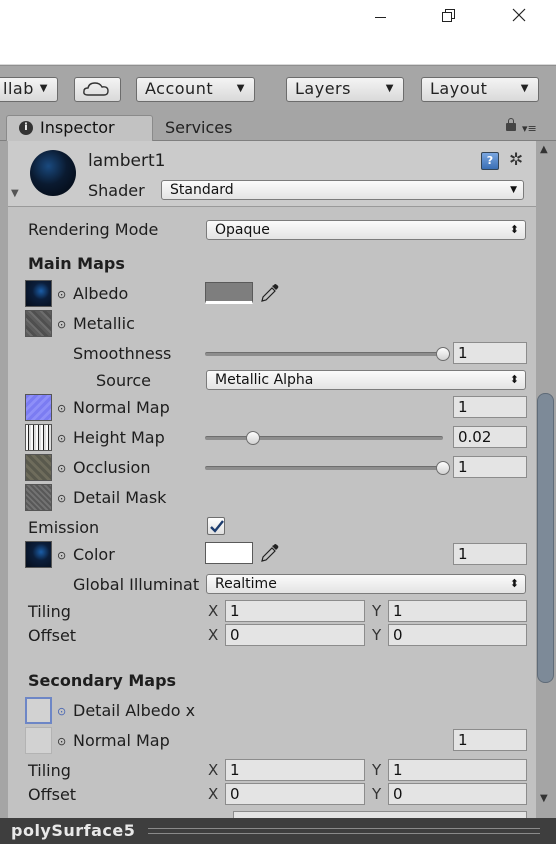 The height and width of the screenshot is (844, 556). I want to click on cloud-button, so click(97, 89).